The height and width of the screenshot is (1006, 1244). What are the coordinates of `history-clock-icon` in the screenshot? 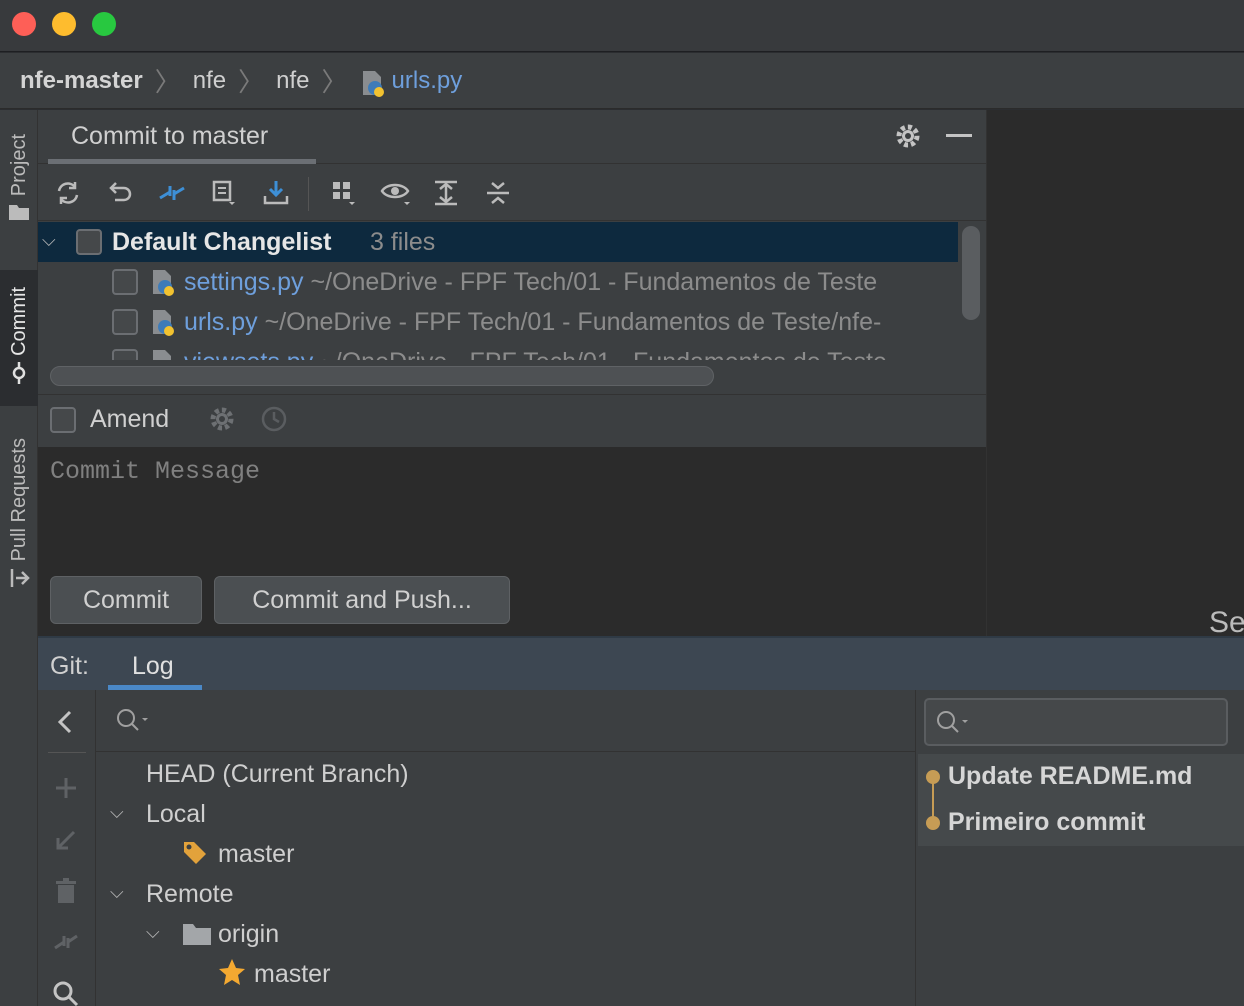 It's located at (274, 421).